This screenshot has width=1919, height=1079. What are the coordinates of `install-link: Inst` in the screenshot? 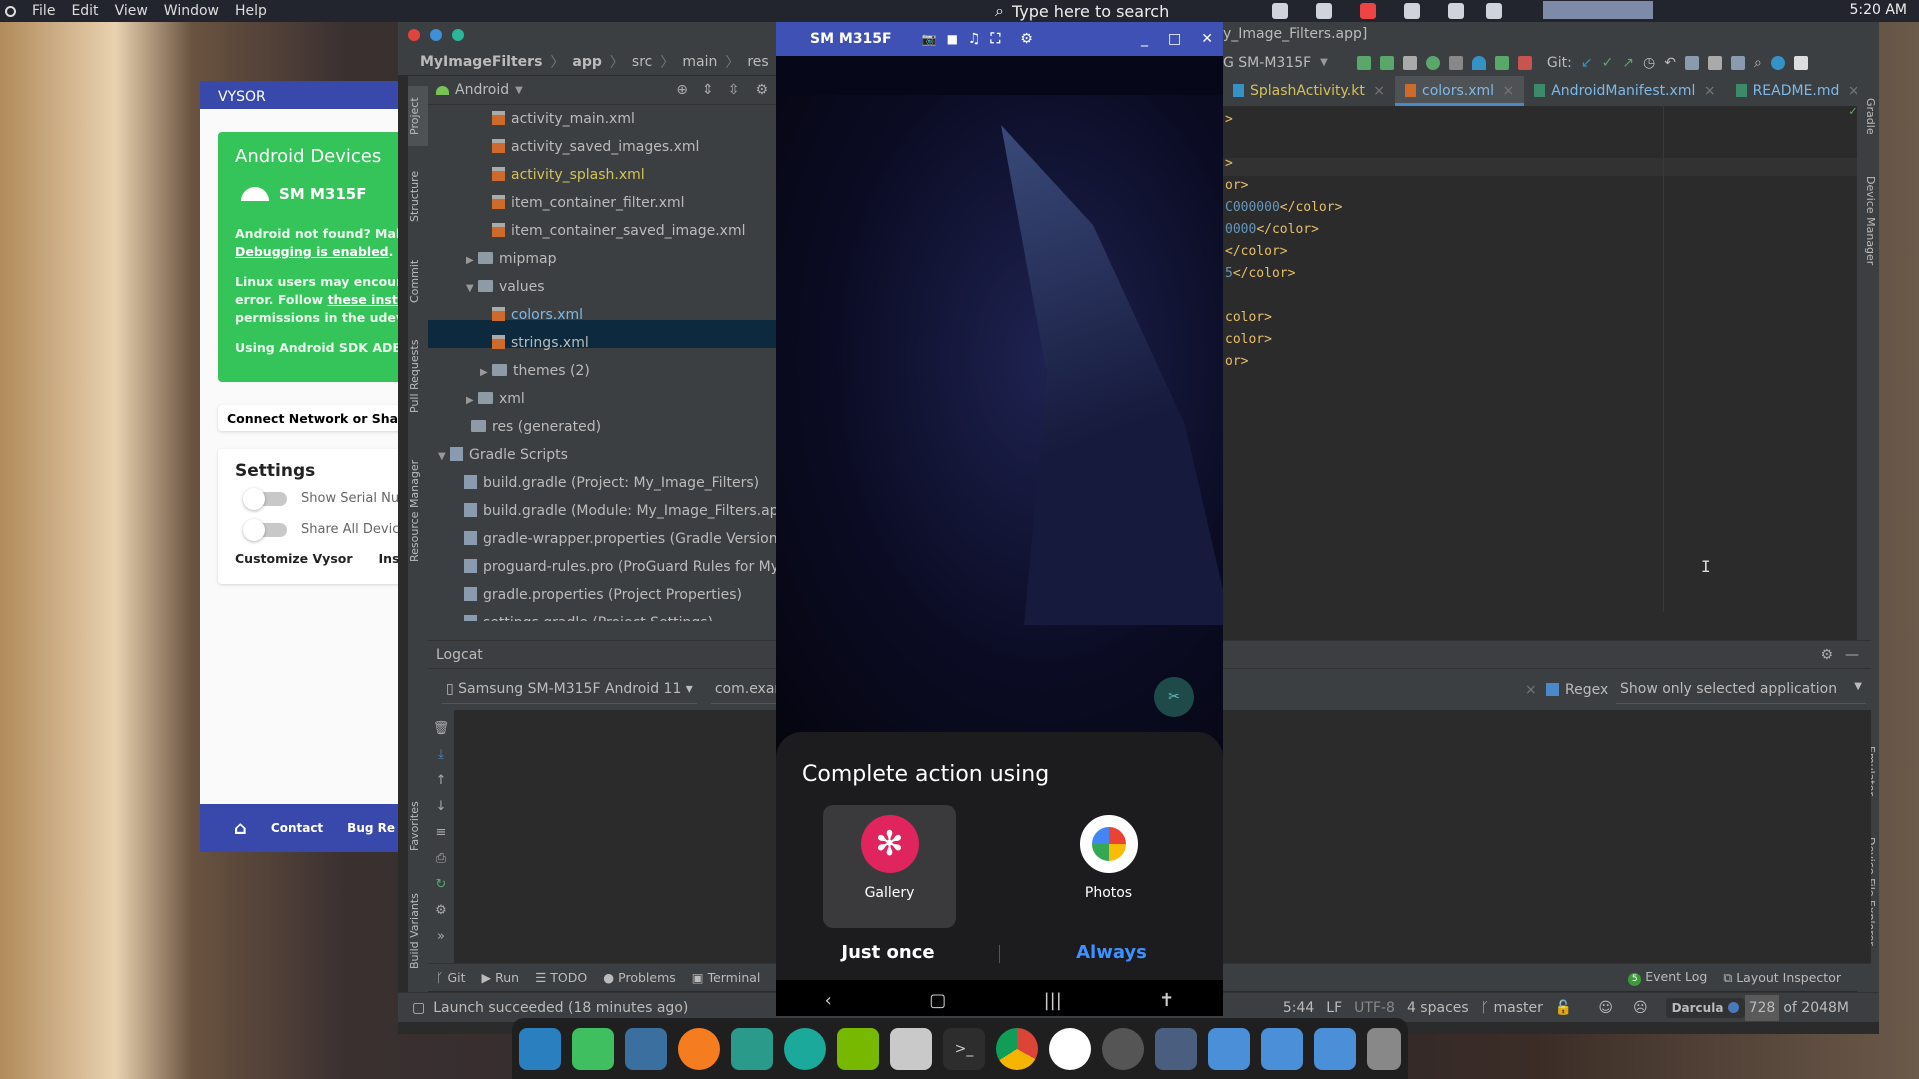 It's located at (388, 558).